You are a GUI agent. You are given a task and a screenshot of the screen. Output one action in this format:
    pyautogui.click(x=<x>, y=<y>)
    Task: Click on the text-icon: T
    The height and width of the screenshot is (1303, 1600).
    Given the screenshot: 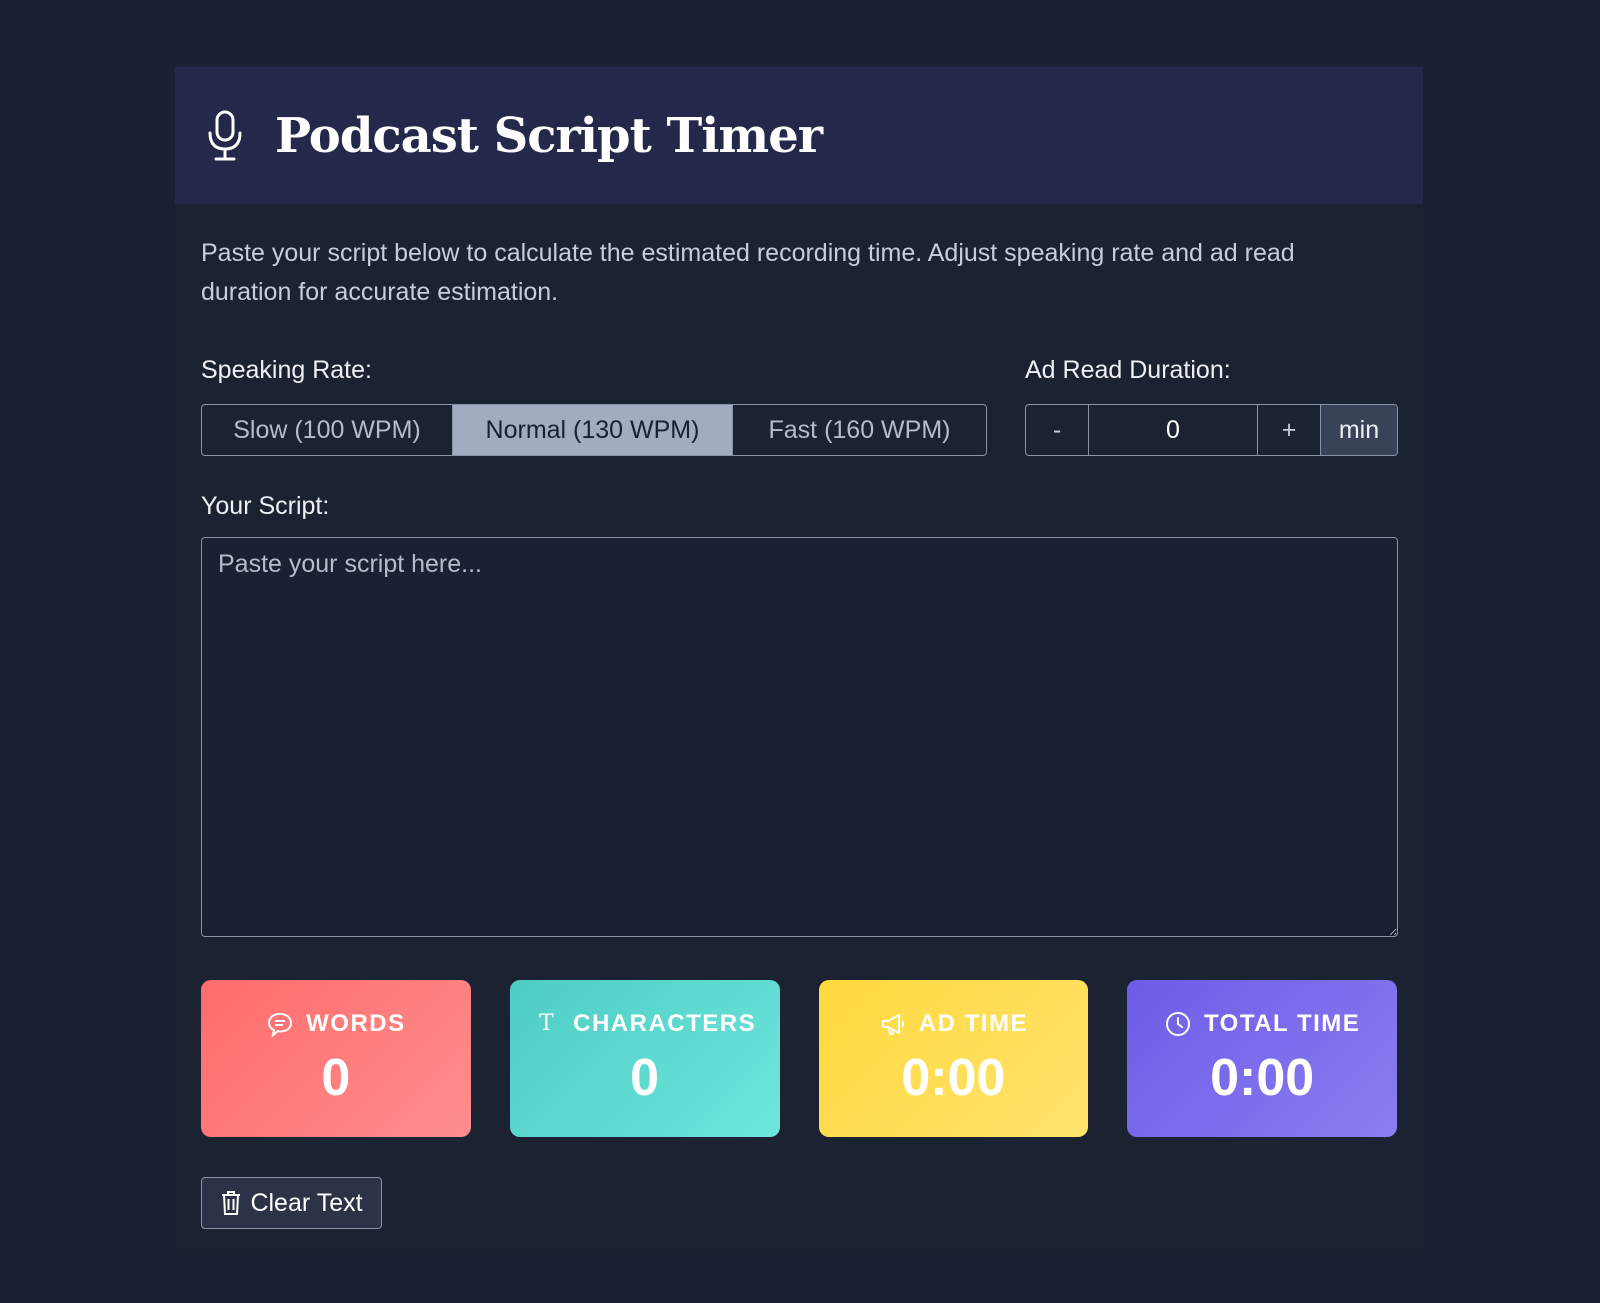 What is the action you would take?
    pyautogui.click(x=547, y=1023)
    